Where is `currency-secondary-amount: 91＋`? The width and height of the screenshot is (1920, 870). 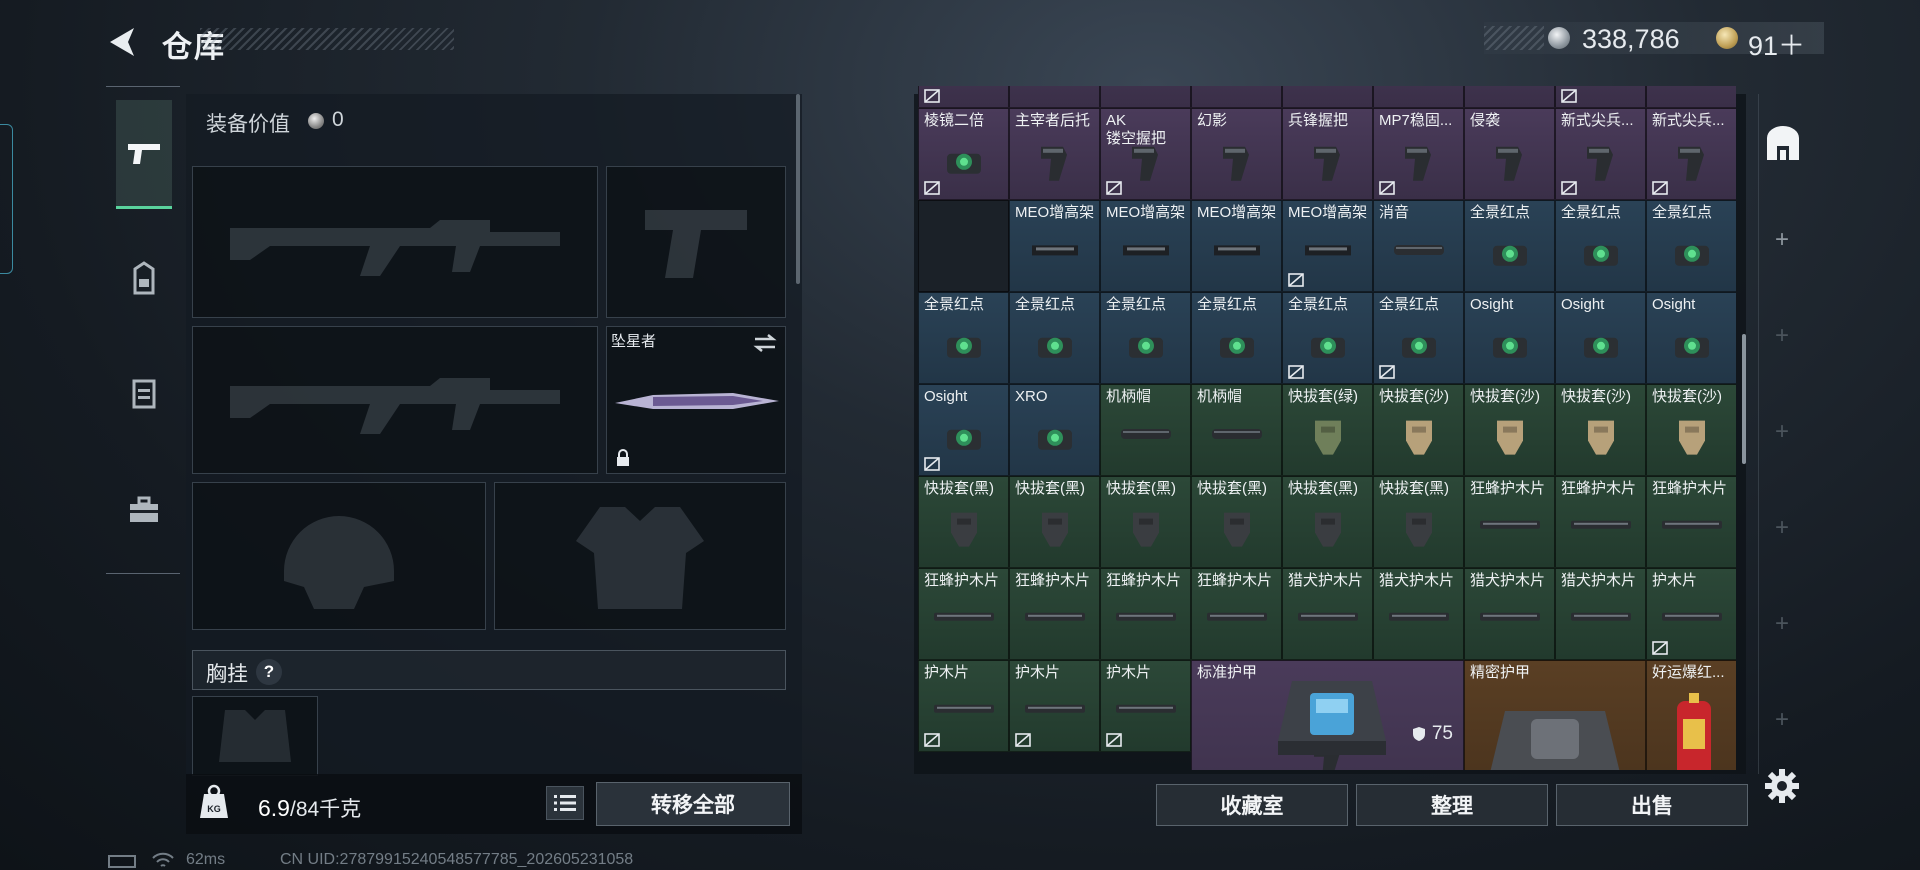
currency-secondary-amount: 91＋ is located at coordinates (1776, 43).